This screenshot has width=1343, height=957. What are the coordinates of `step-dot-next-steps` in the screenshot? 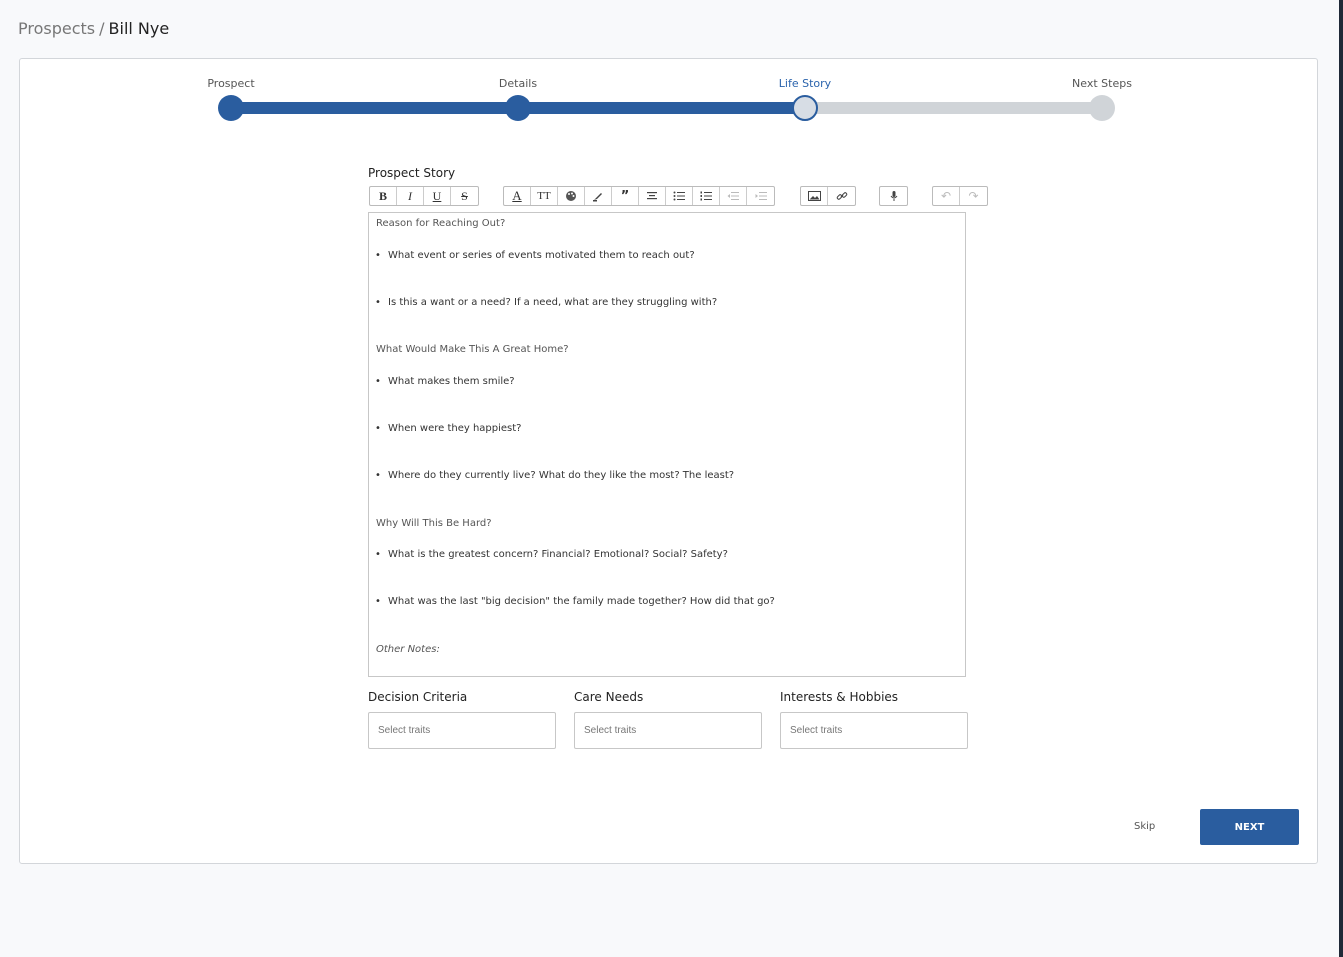 It's located at (1102, 108).